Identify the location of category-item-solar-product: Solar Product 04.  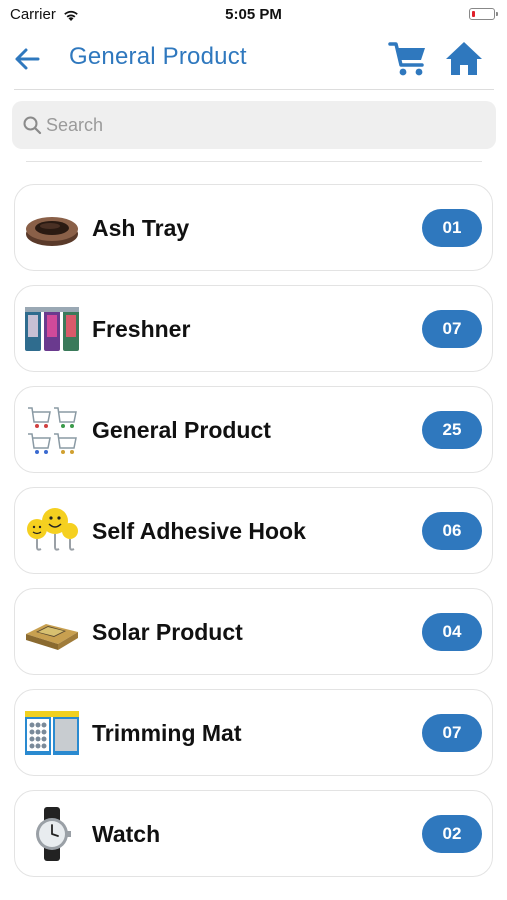
(253, 631).